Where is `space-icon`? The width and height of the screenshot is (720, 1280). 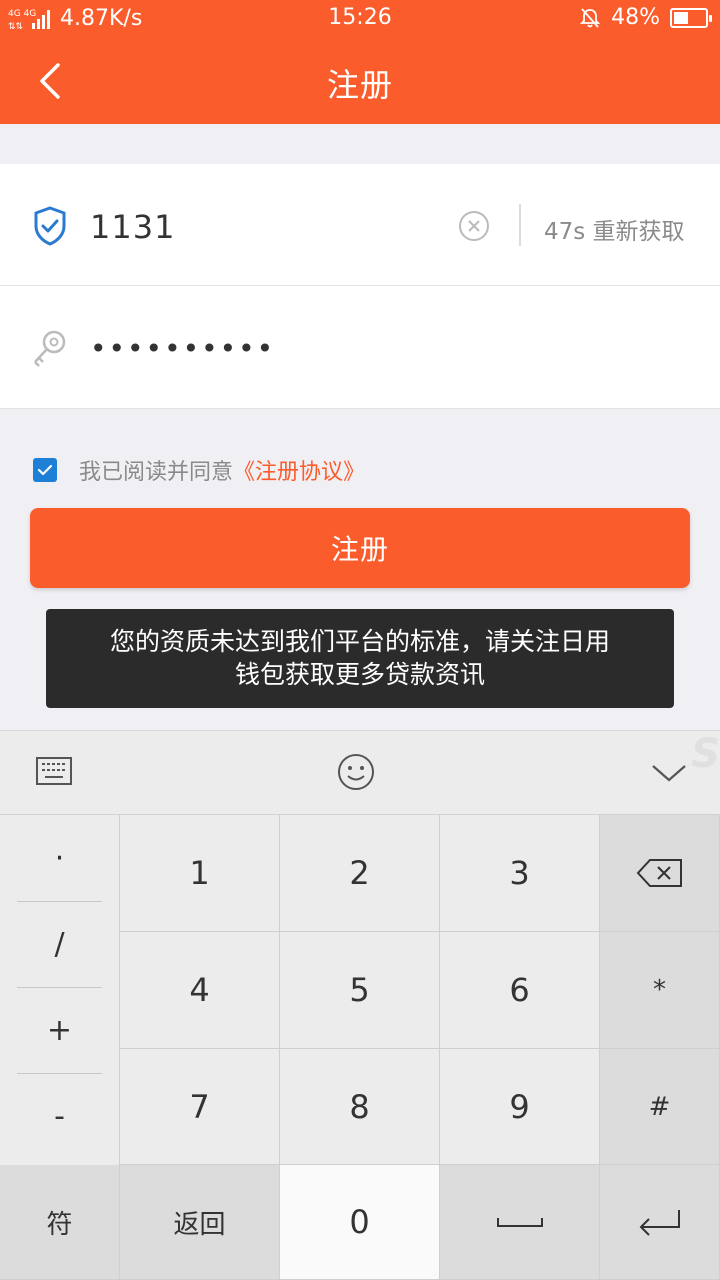 space-icon is located at coordinates (519, 1222).